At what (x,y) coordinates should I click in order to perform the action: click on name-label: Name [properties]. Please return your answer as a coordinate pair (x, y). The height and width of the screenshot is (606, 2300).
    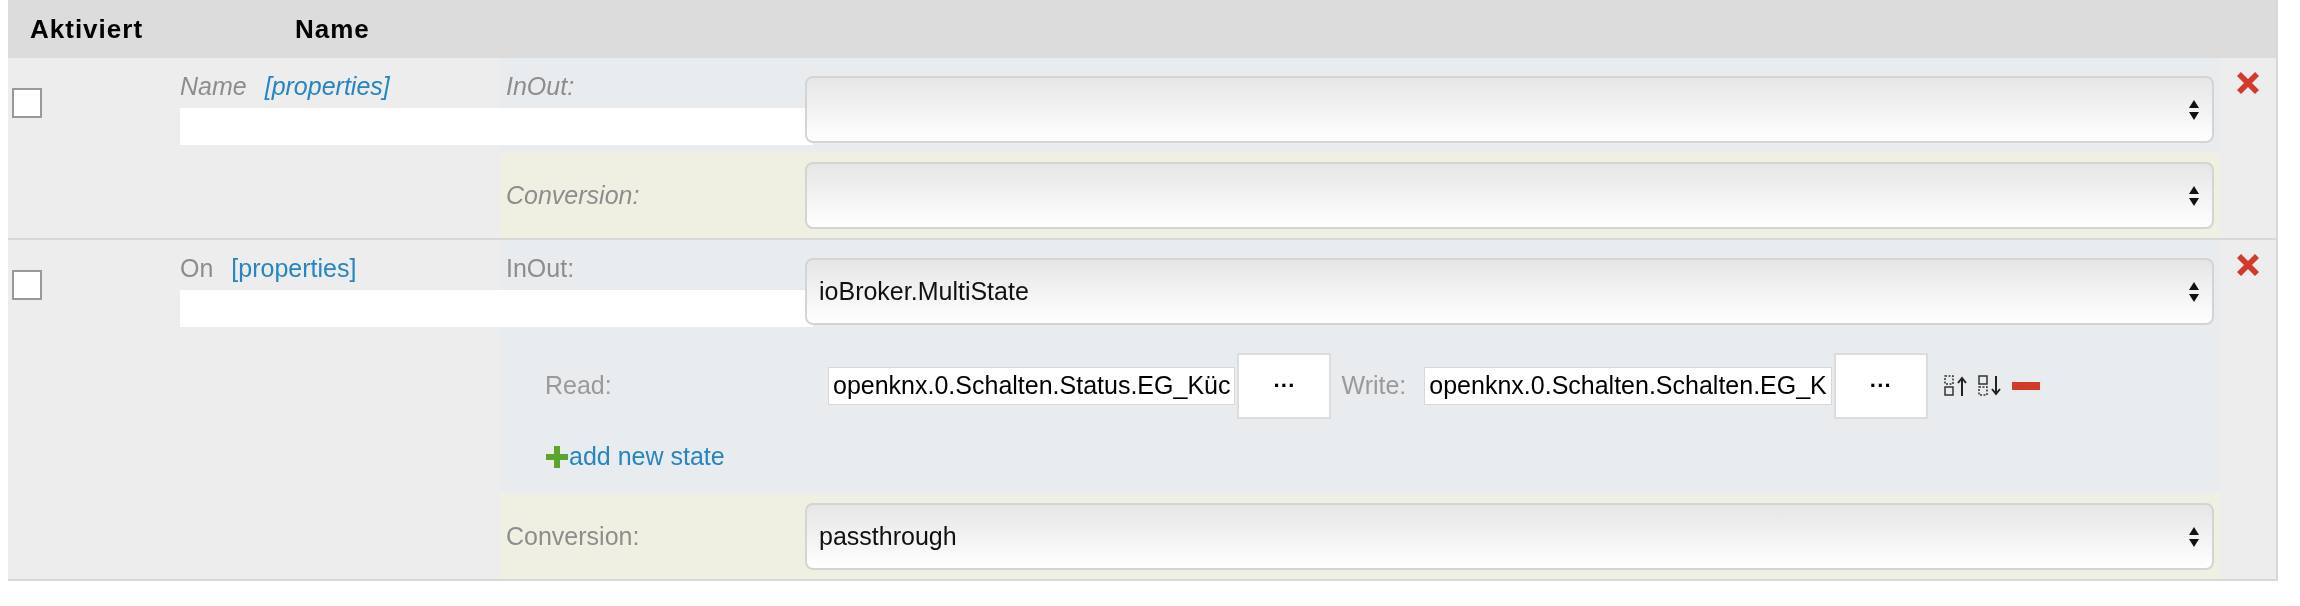
    Looking at the image, I should click on (285, 86).